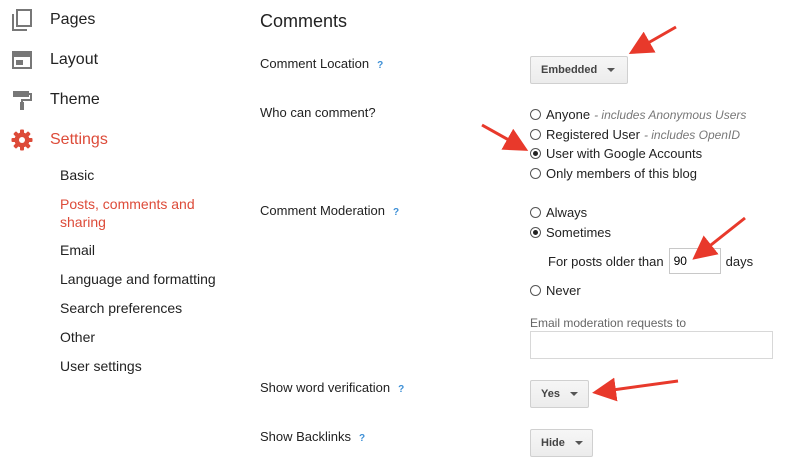  I want to click on email-moderation-label: Email moderation requests to, so click(608, 323).